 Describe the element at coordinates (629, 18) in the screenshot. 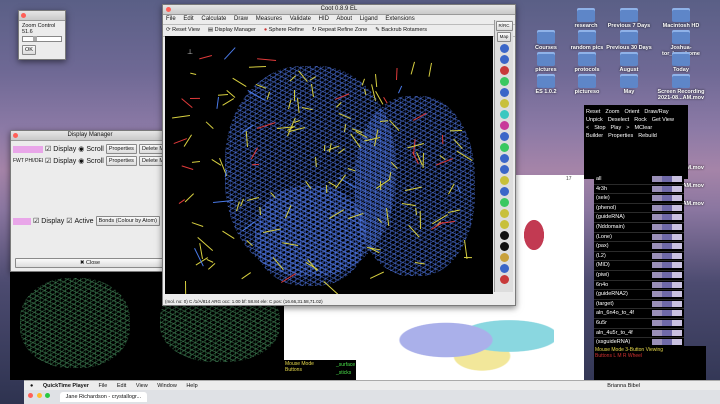

I see `desktop-icon: Previous 7 Days` at that location.